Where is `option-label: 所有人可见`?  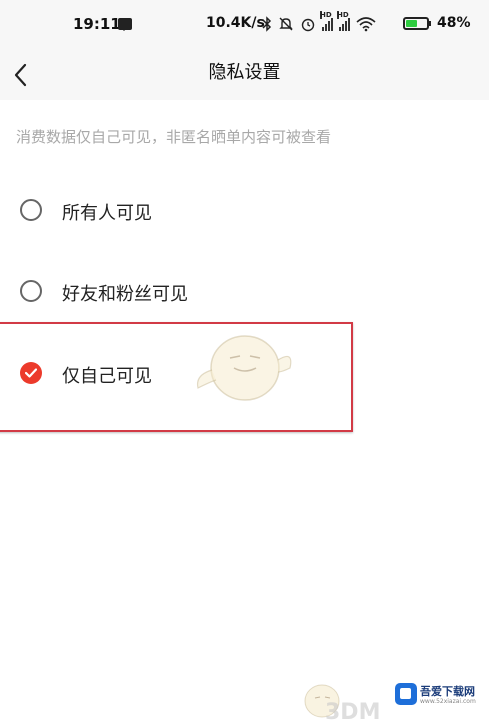
option-label: 所有人可见 is located at coordinates (107, 213).